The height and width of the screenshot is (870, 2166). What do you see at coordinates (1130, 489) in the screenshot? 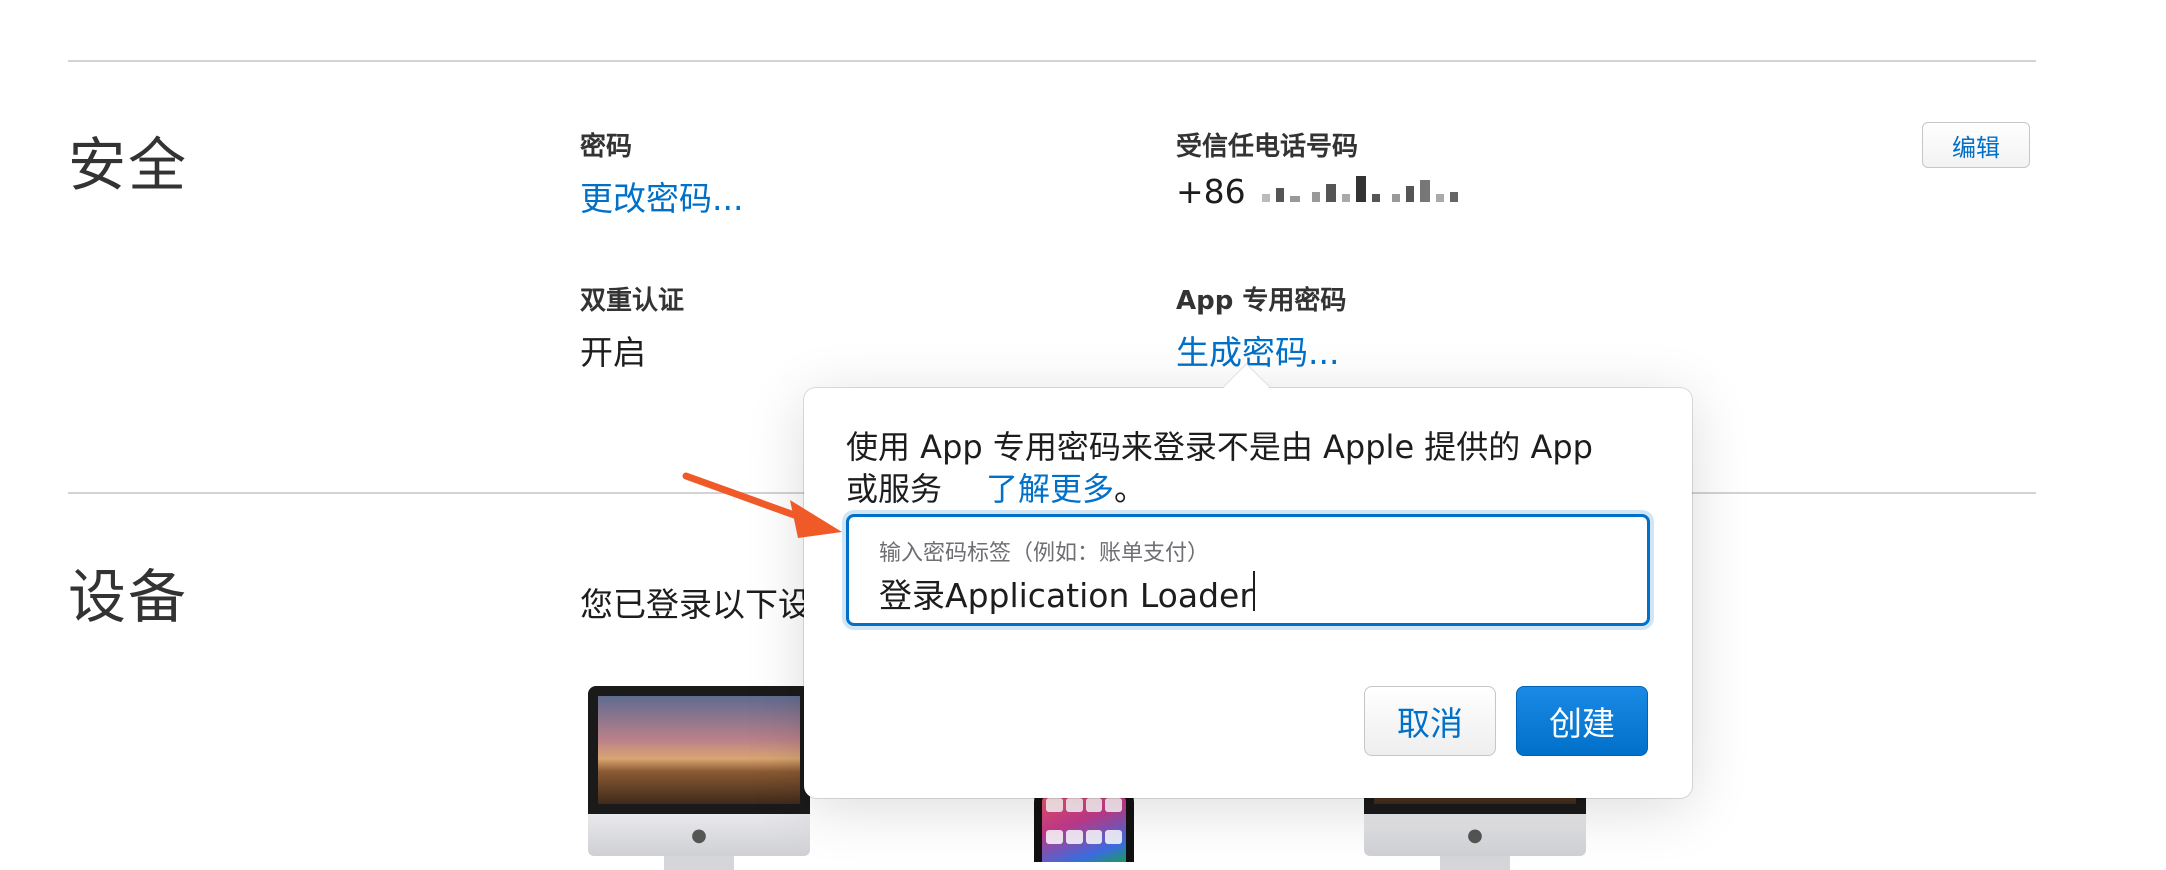
I see `learn-more-suffix: 。` at bounding box center [1130, 489].